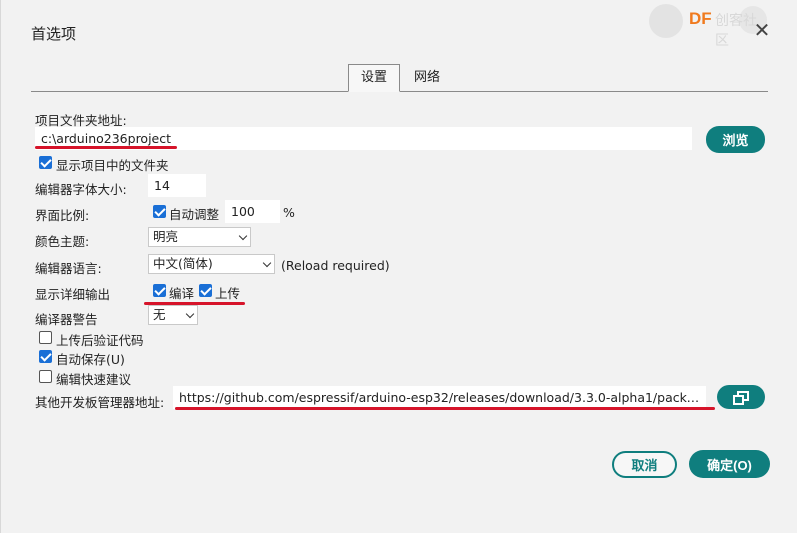 Image resolution: width=797 pixels, height=533 pixels. What do you see at coordinates (173, 315) in the screenshot?
I see `warnings-select: 无` at bounding box center [173, 315].